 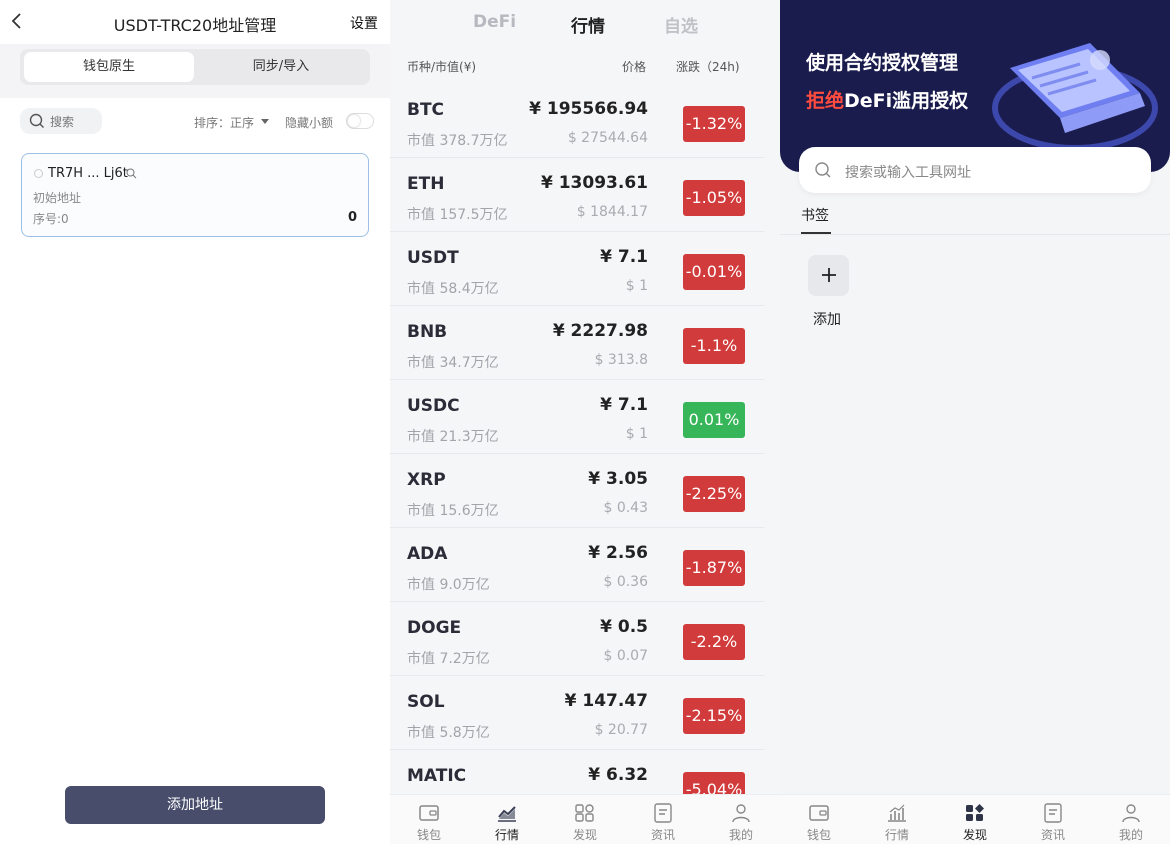 What do you see at coordinates (577, 565) in the screenshot?
I see `market-row: ADA 市值 9.0万亿 ¥ 2.56 $ 0.36 -1.87%` at bounding box center [577, 565].